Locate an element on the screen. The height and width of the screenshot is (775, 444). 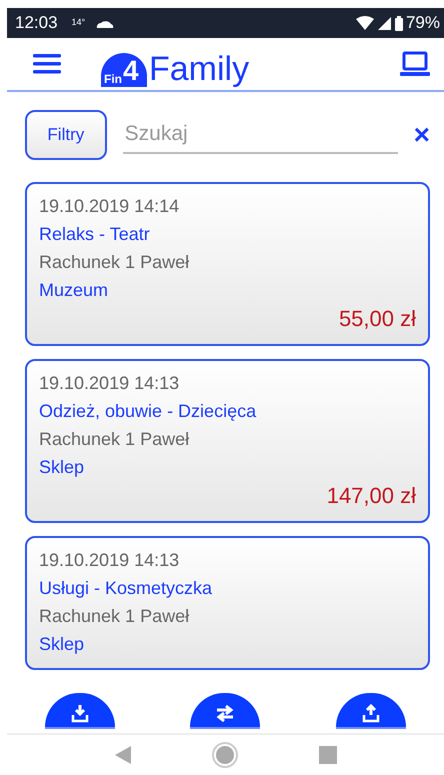
transfer-arrows-icon is located at coordinates (225, 713).